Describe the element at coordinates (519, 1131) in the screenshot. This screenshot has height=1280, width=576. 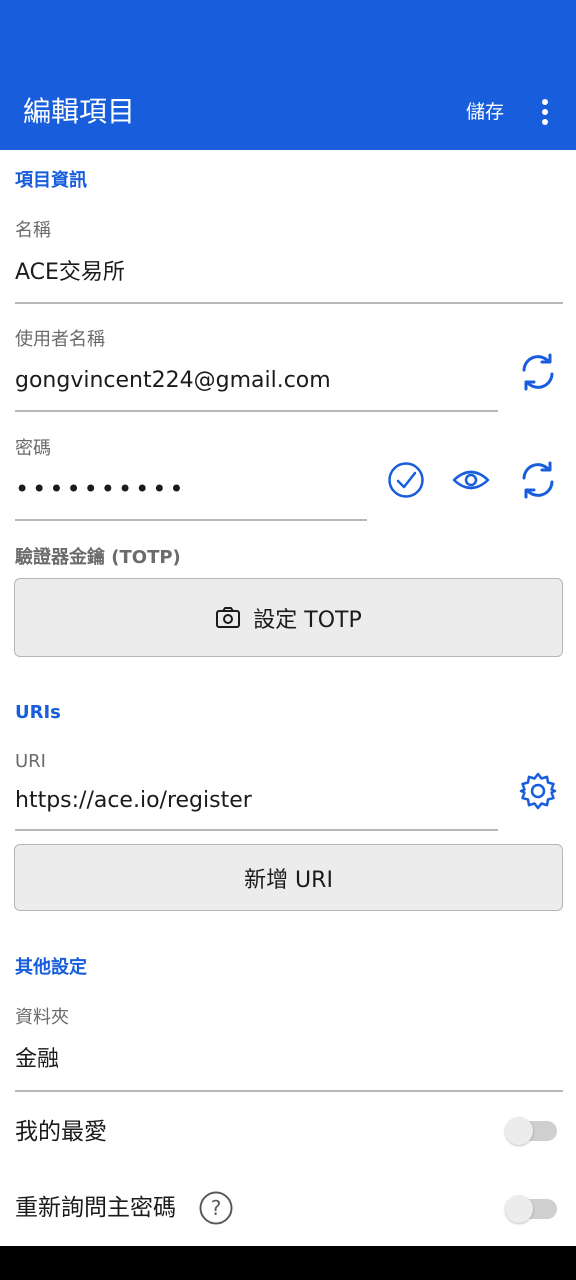
I see `favorite-toggle-knob` at that location.